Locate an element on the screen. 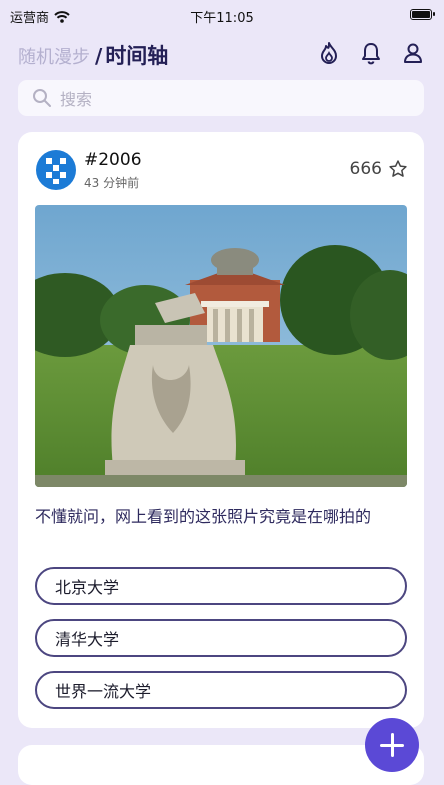  tab-timeline: 时间轴 is located at coordinates (136, 55).